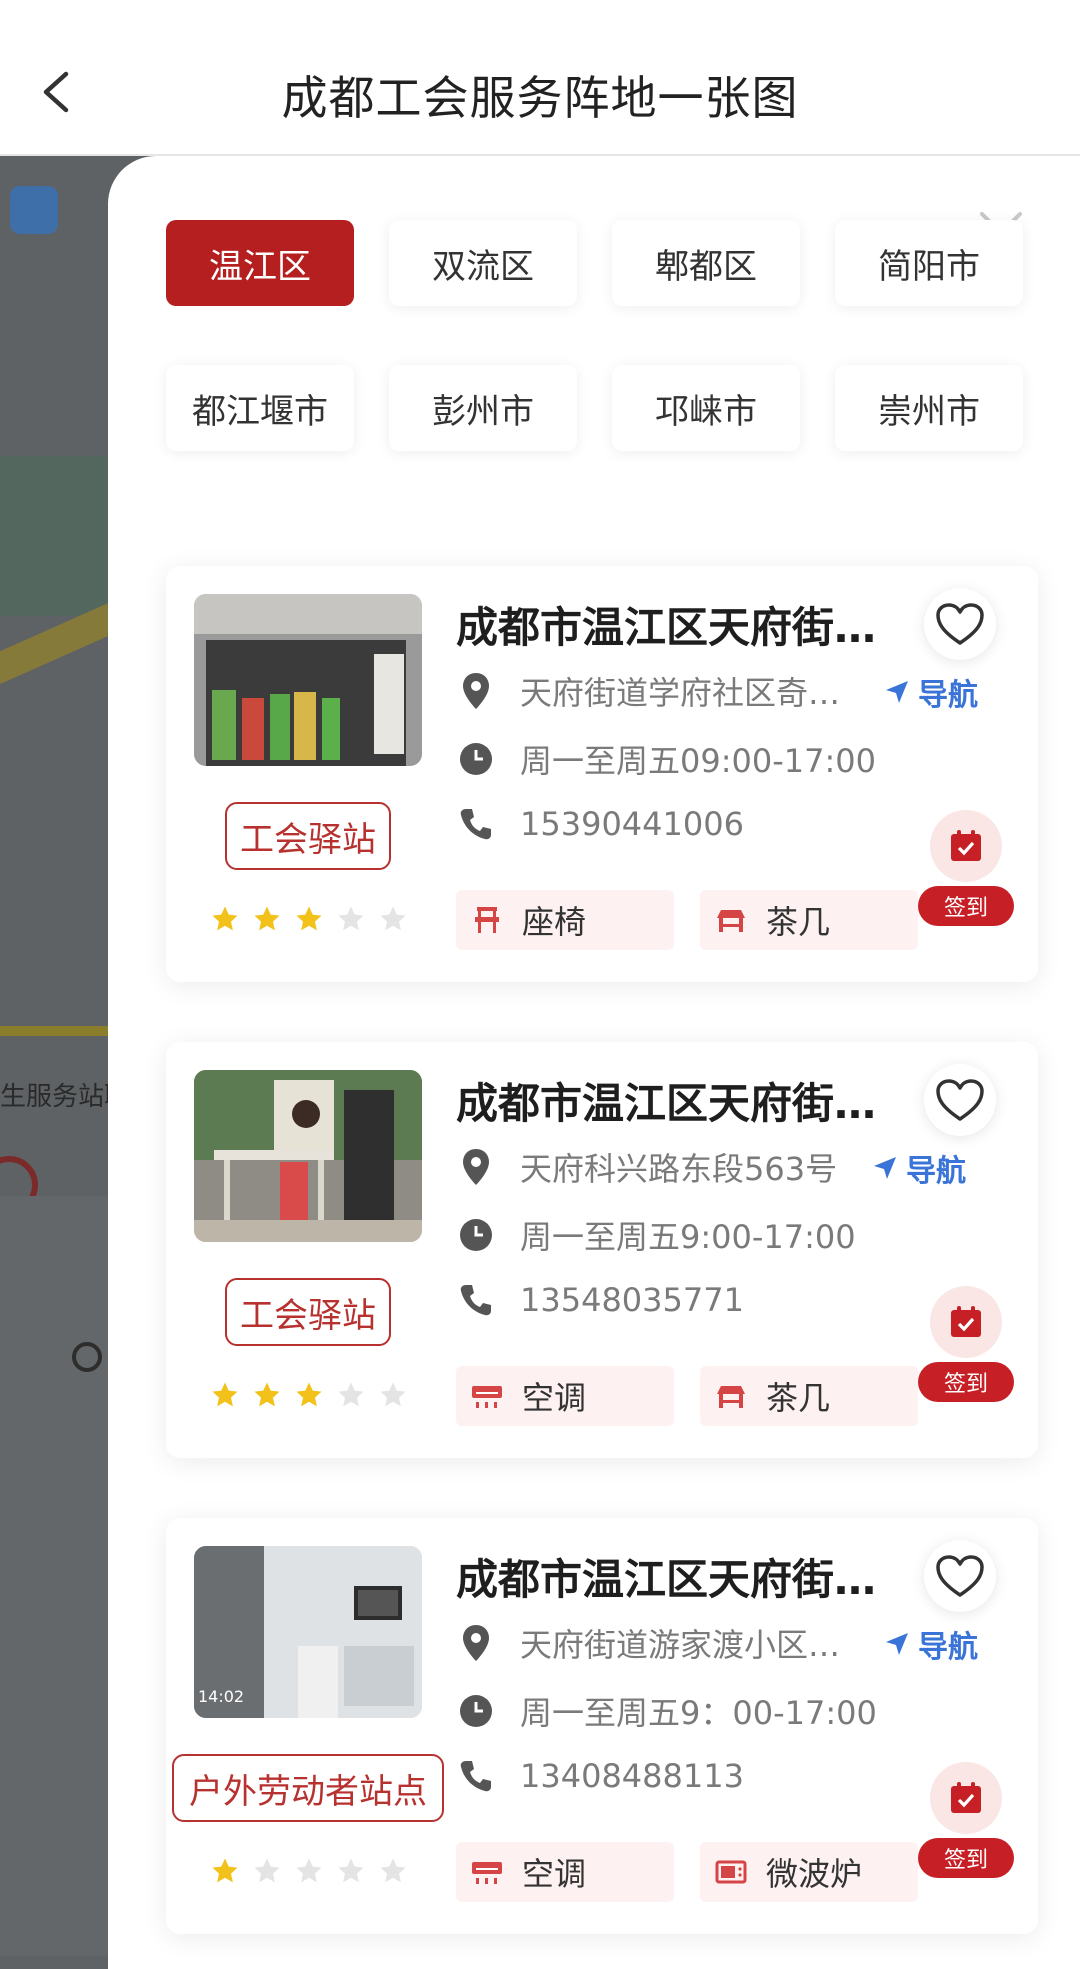 Image resolution: width=1080 pixels, height=1969 pixels. I want to click on station-phone: 13408488113, so click(632, 1776).